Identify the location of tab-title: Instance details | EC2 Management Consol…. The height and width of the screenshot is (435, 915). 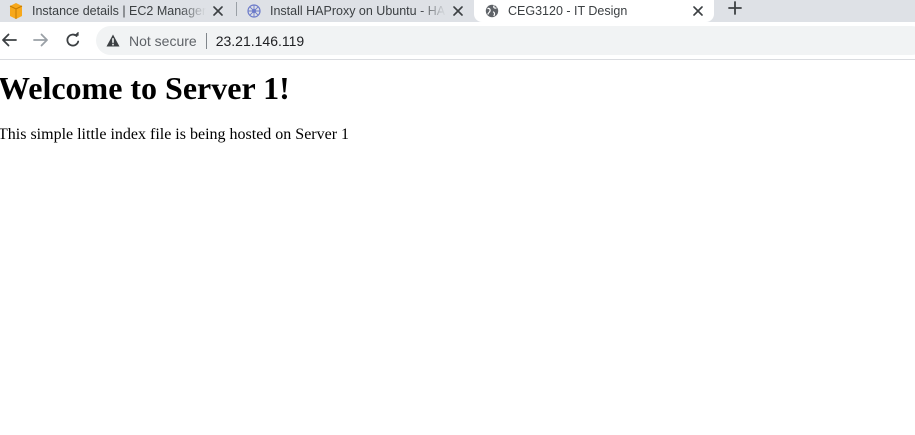
(119, 11).